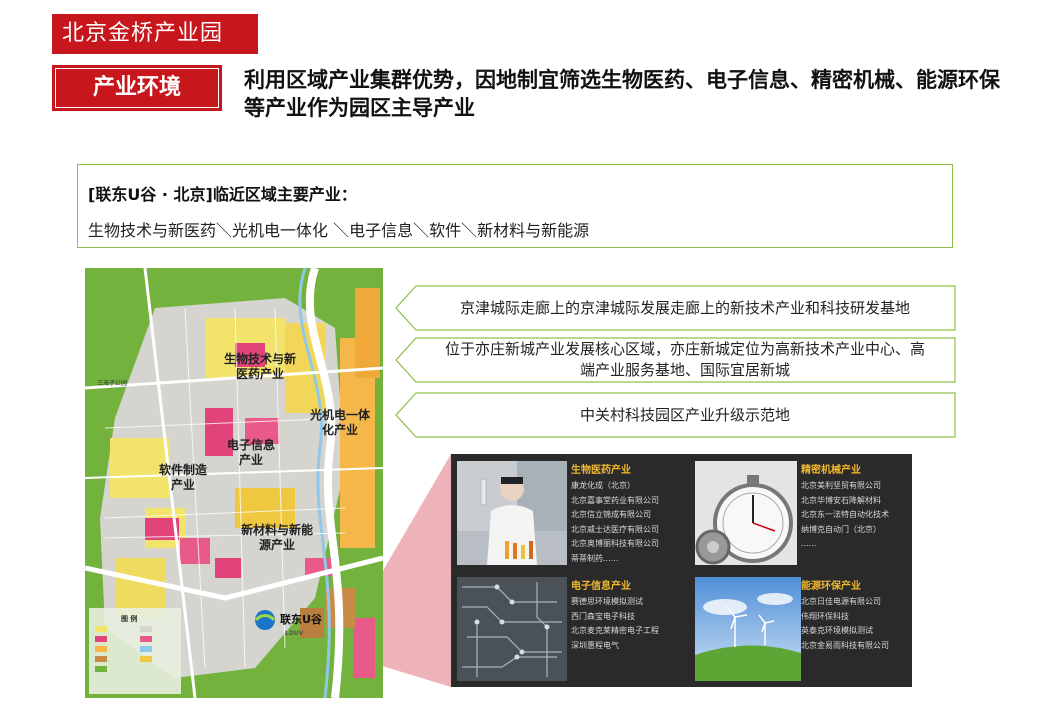  I want to click on industry-category: 电子信息产业, so click(601, 586).